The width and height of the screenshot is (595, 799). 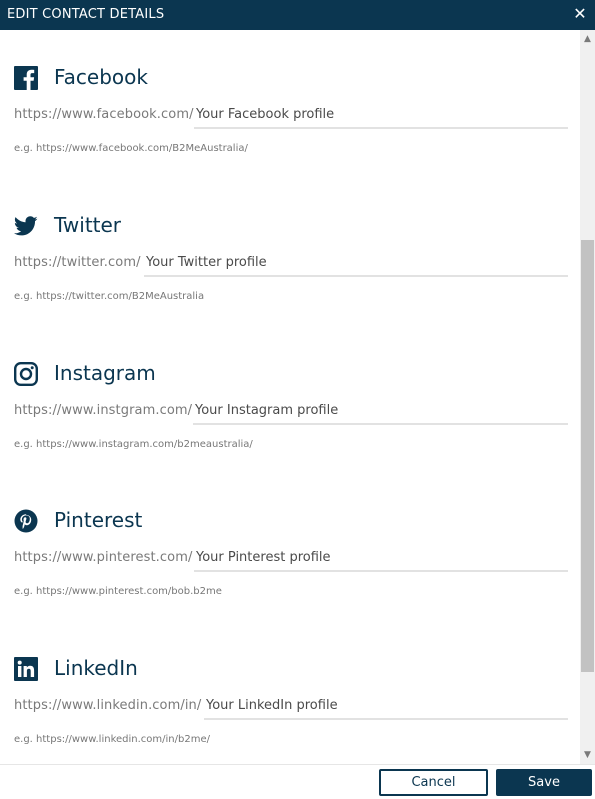 What do you see at coordinates (544, 782) in the screenshot?
I see `save-button: Save` at bounding box center [544, 782].